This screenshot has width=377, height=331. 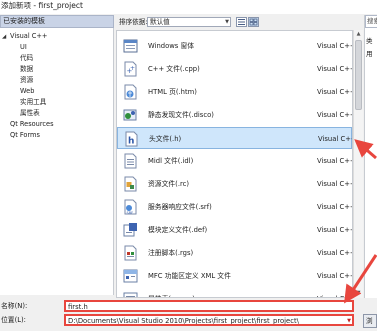 I want to click on cpp-file-icon: ++, so click(x=130, y=69).